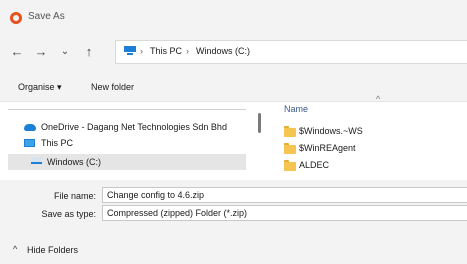 This screenshot has width=467, height=264. What do you see at coordinates (46, 16) in the screenshot?
I see `window-title: Save As` at bounding box center [46, 16].